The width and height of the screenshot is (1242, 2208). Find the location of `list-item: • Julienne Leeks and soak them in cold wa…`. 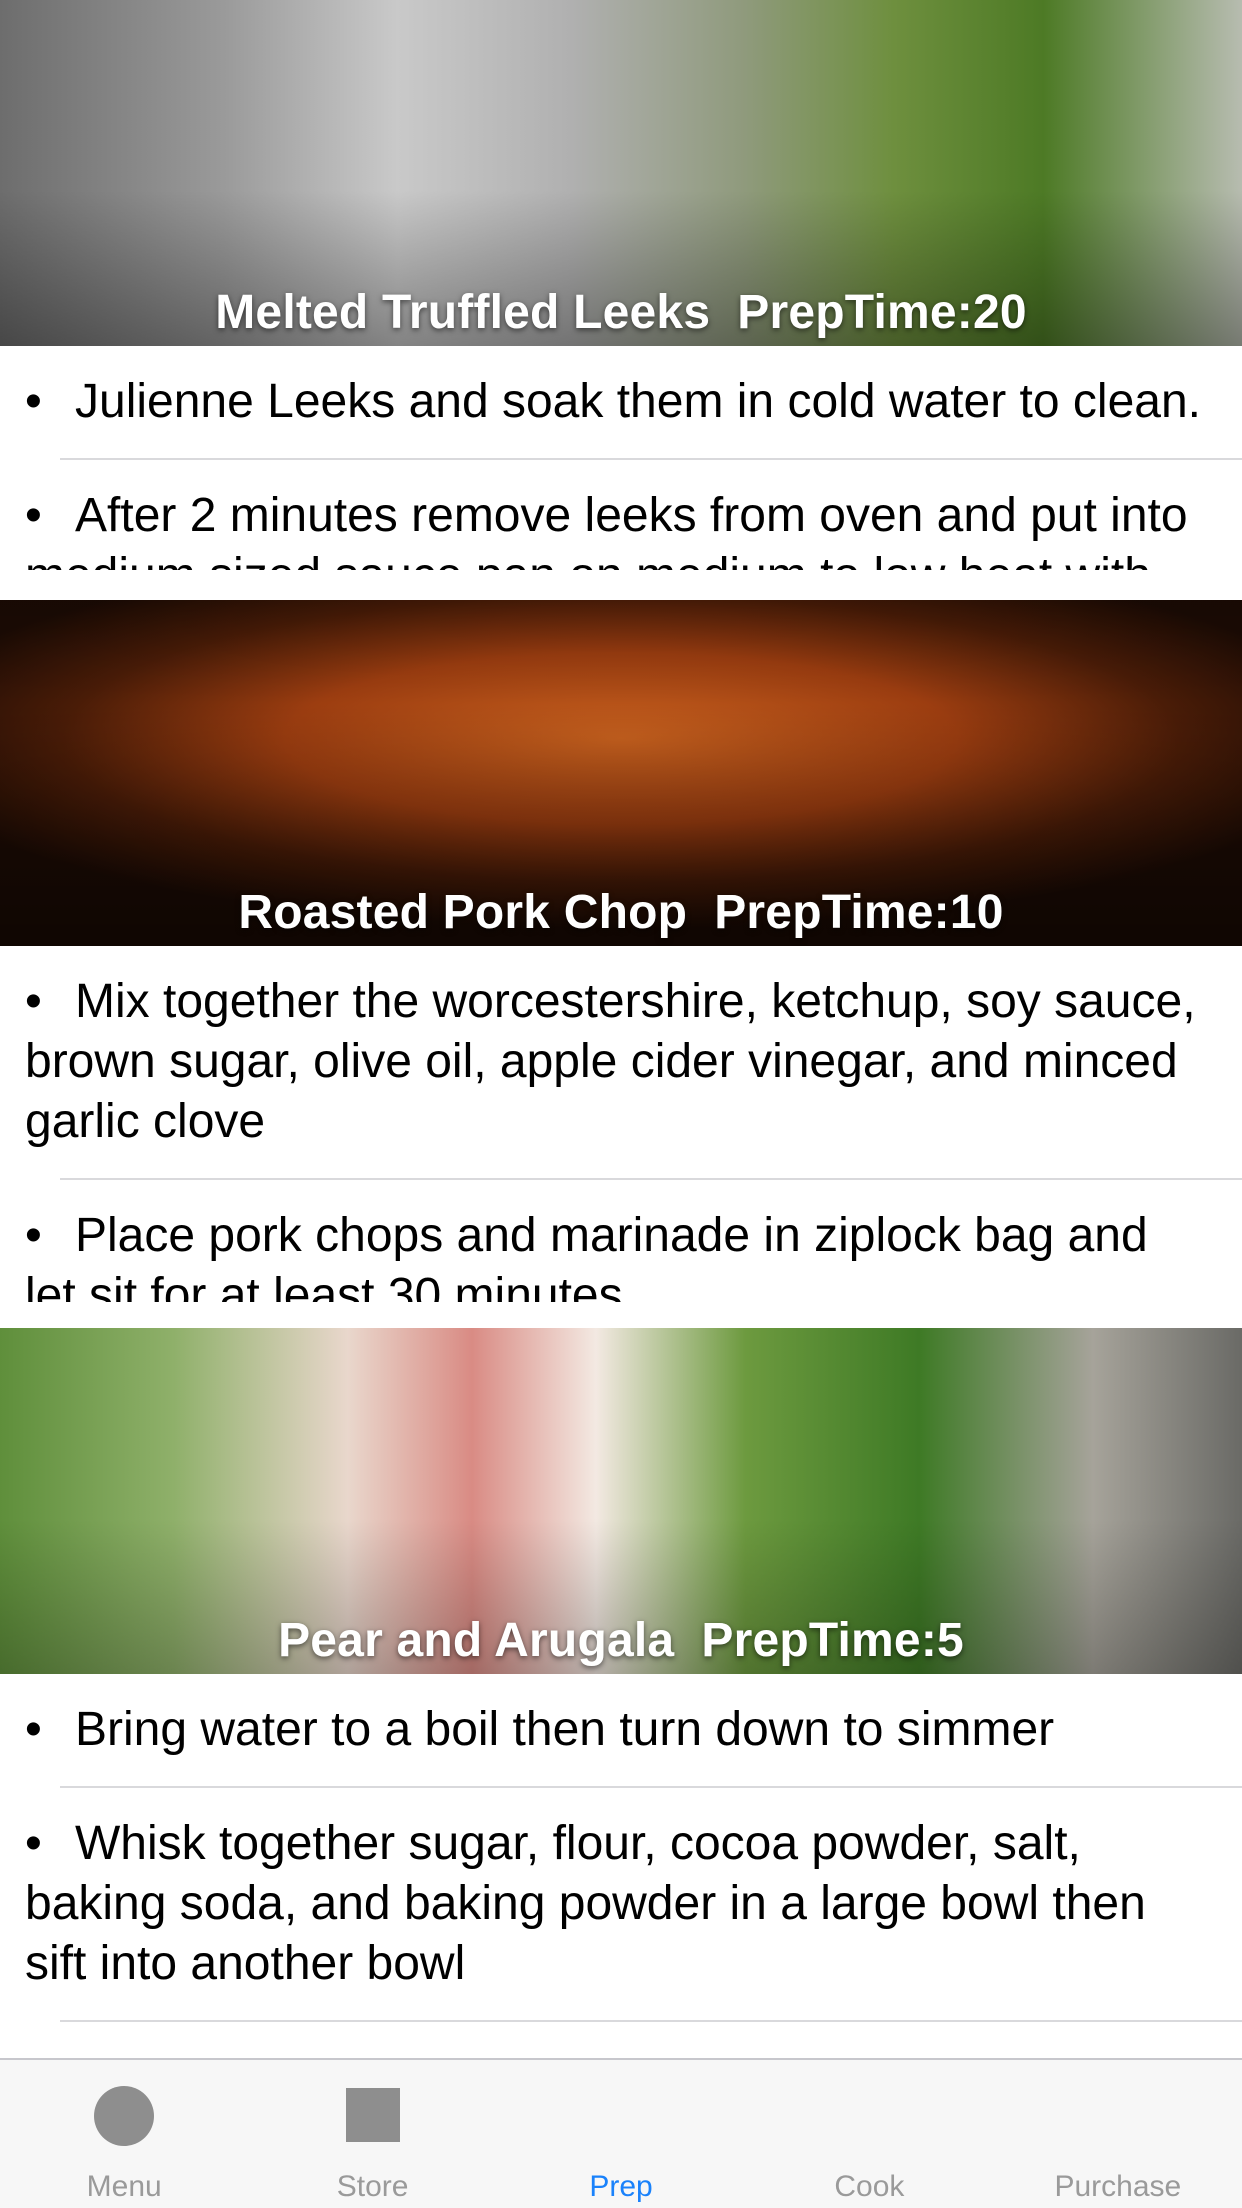

list-item: • Julienne Leeks and soak them in cold wa… is located at coordinates (621, 402).